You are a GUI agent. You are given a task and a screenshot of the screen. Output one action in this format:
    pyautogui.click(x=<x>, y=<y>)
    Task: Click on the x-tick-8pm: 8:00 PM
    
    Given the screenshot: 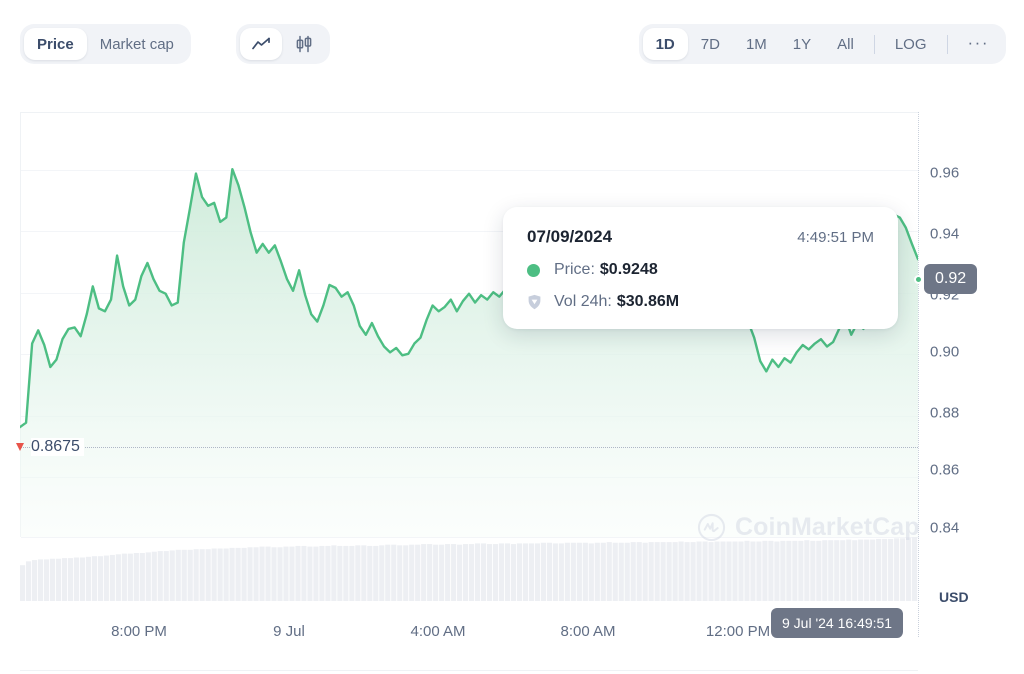 What is the action you would take?
    pyautogui.click(x=139, y=631)
    